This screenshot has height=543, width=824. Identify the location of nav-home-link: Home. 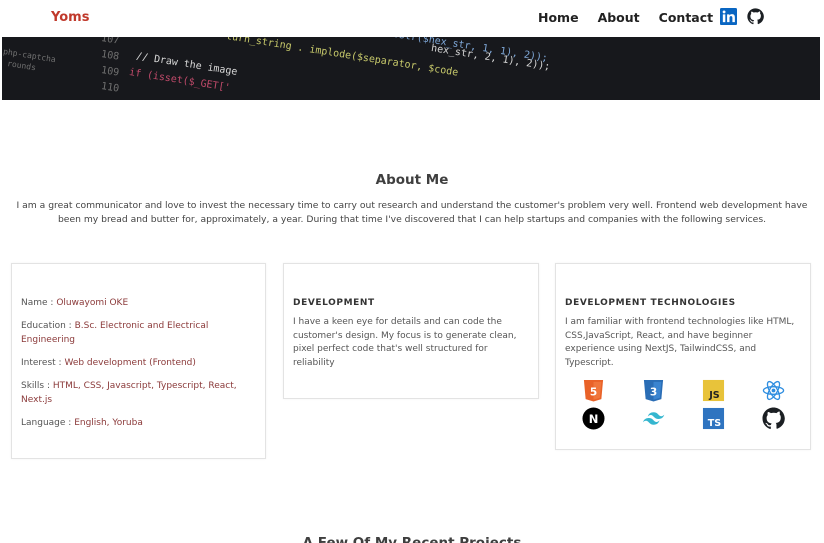
(558, 17).